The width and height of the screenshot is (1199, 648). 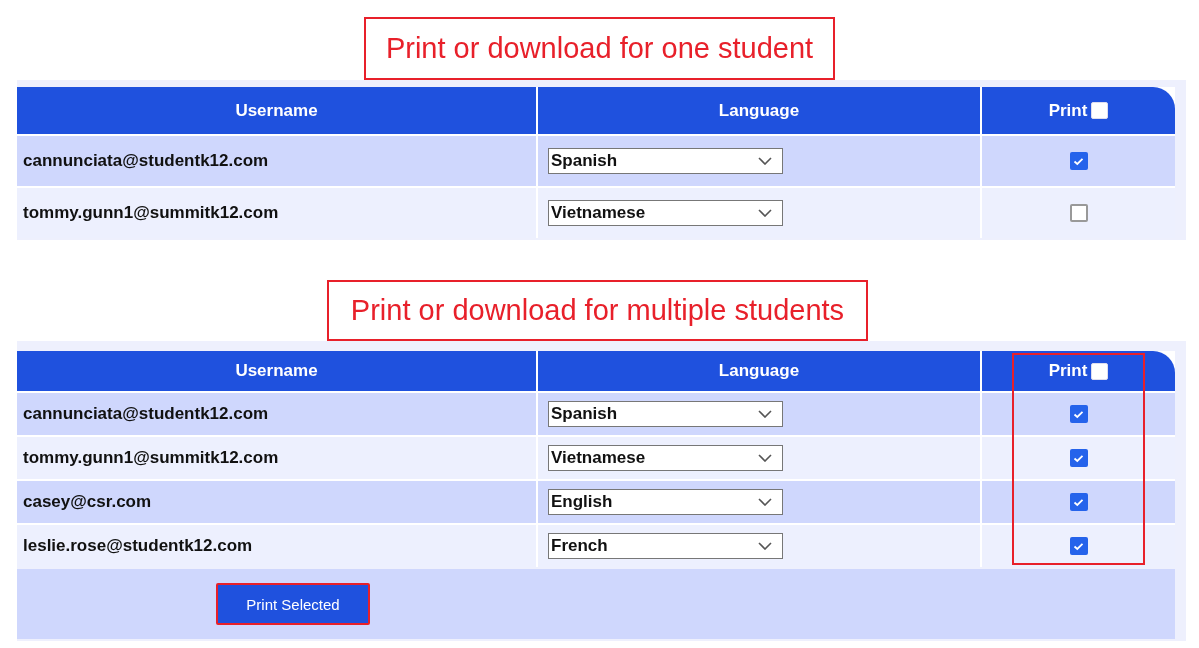 I want to click on username: leslie.rose@studentk12.com, so click(x=138, y=546).